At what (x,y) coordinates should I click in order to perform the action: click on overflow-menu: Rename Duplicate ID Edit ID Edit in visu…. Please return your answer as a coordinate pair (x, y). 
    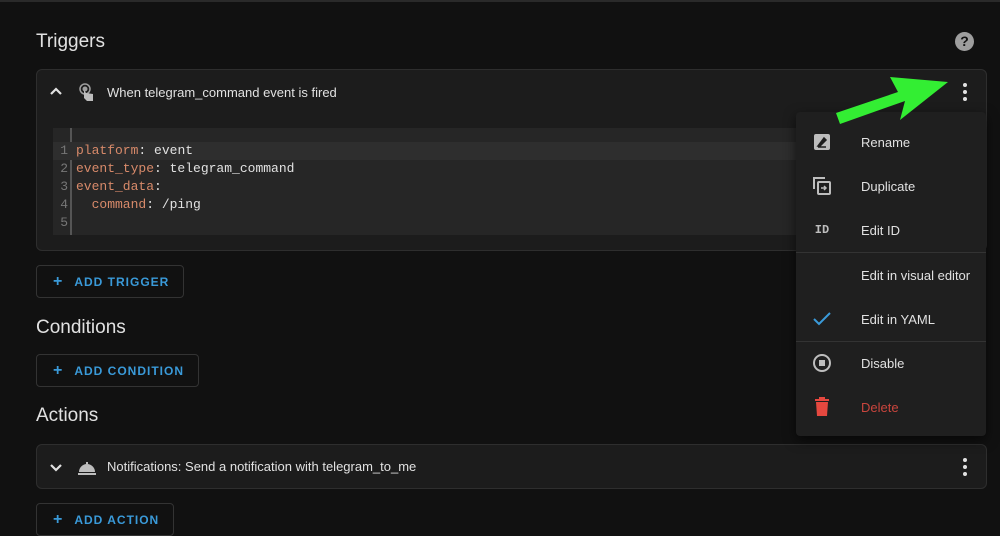
    Looking at the image, I should click on (891, 274).